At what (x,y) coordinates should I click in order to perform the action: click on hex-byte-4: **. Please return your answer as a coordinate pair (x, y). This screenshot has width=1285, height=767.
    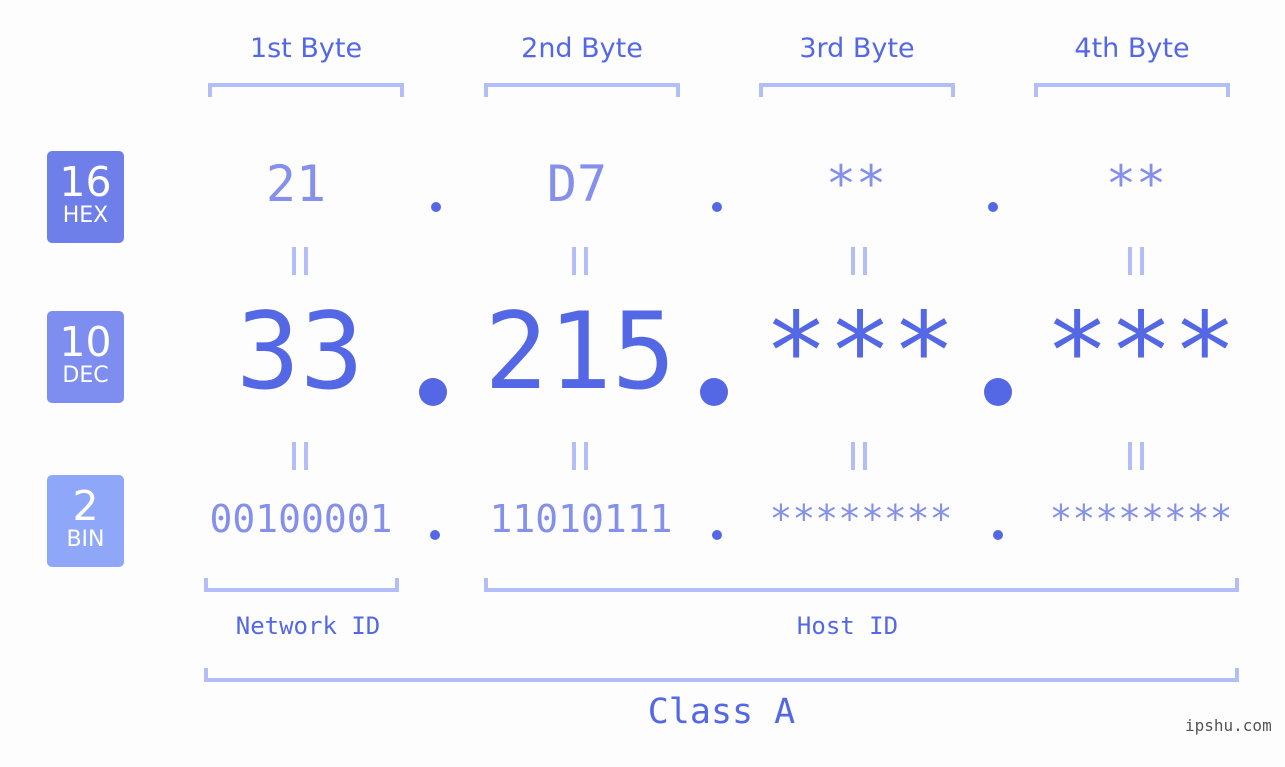
    Looking at the image, I should click on (1136, 184).